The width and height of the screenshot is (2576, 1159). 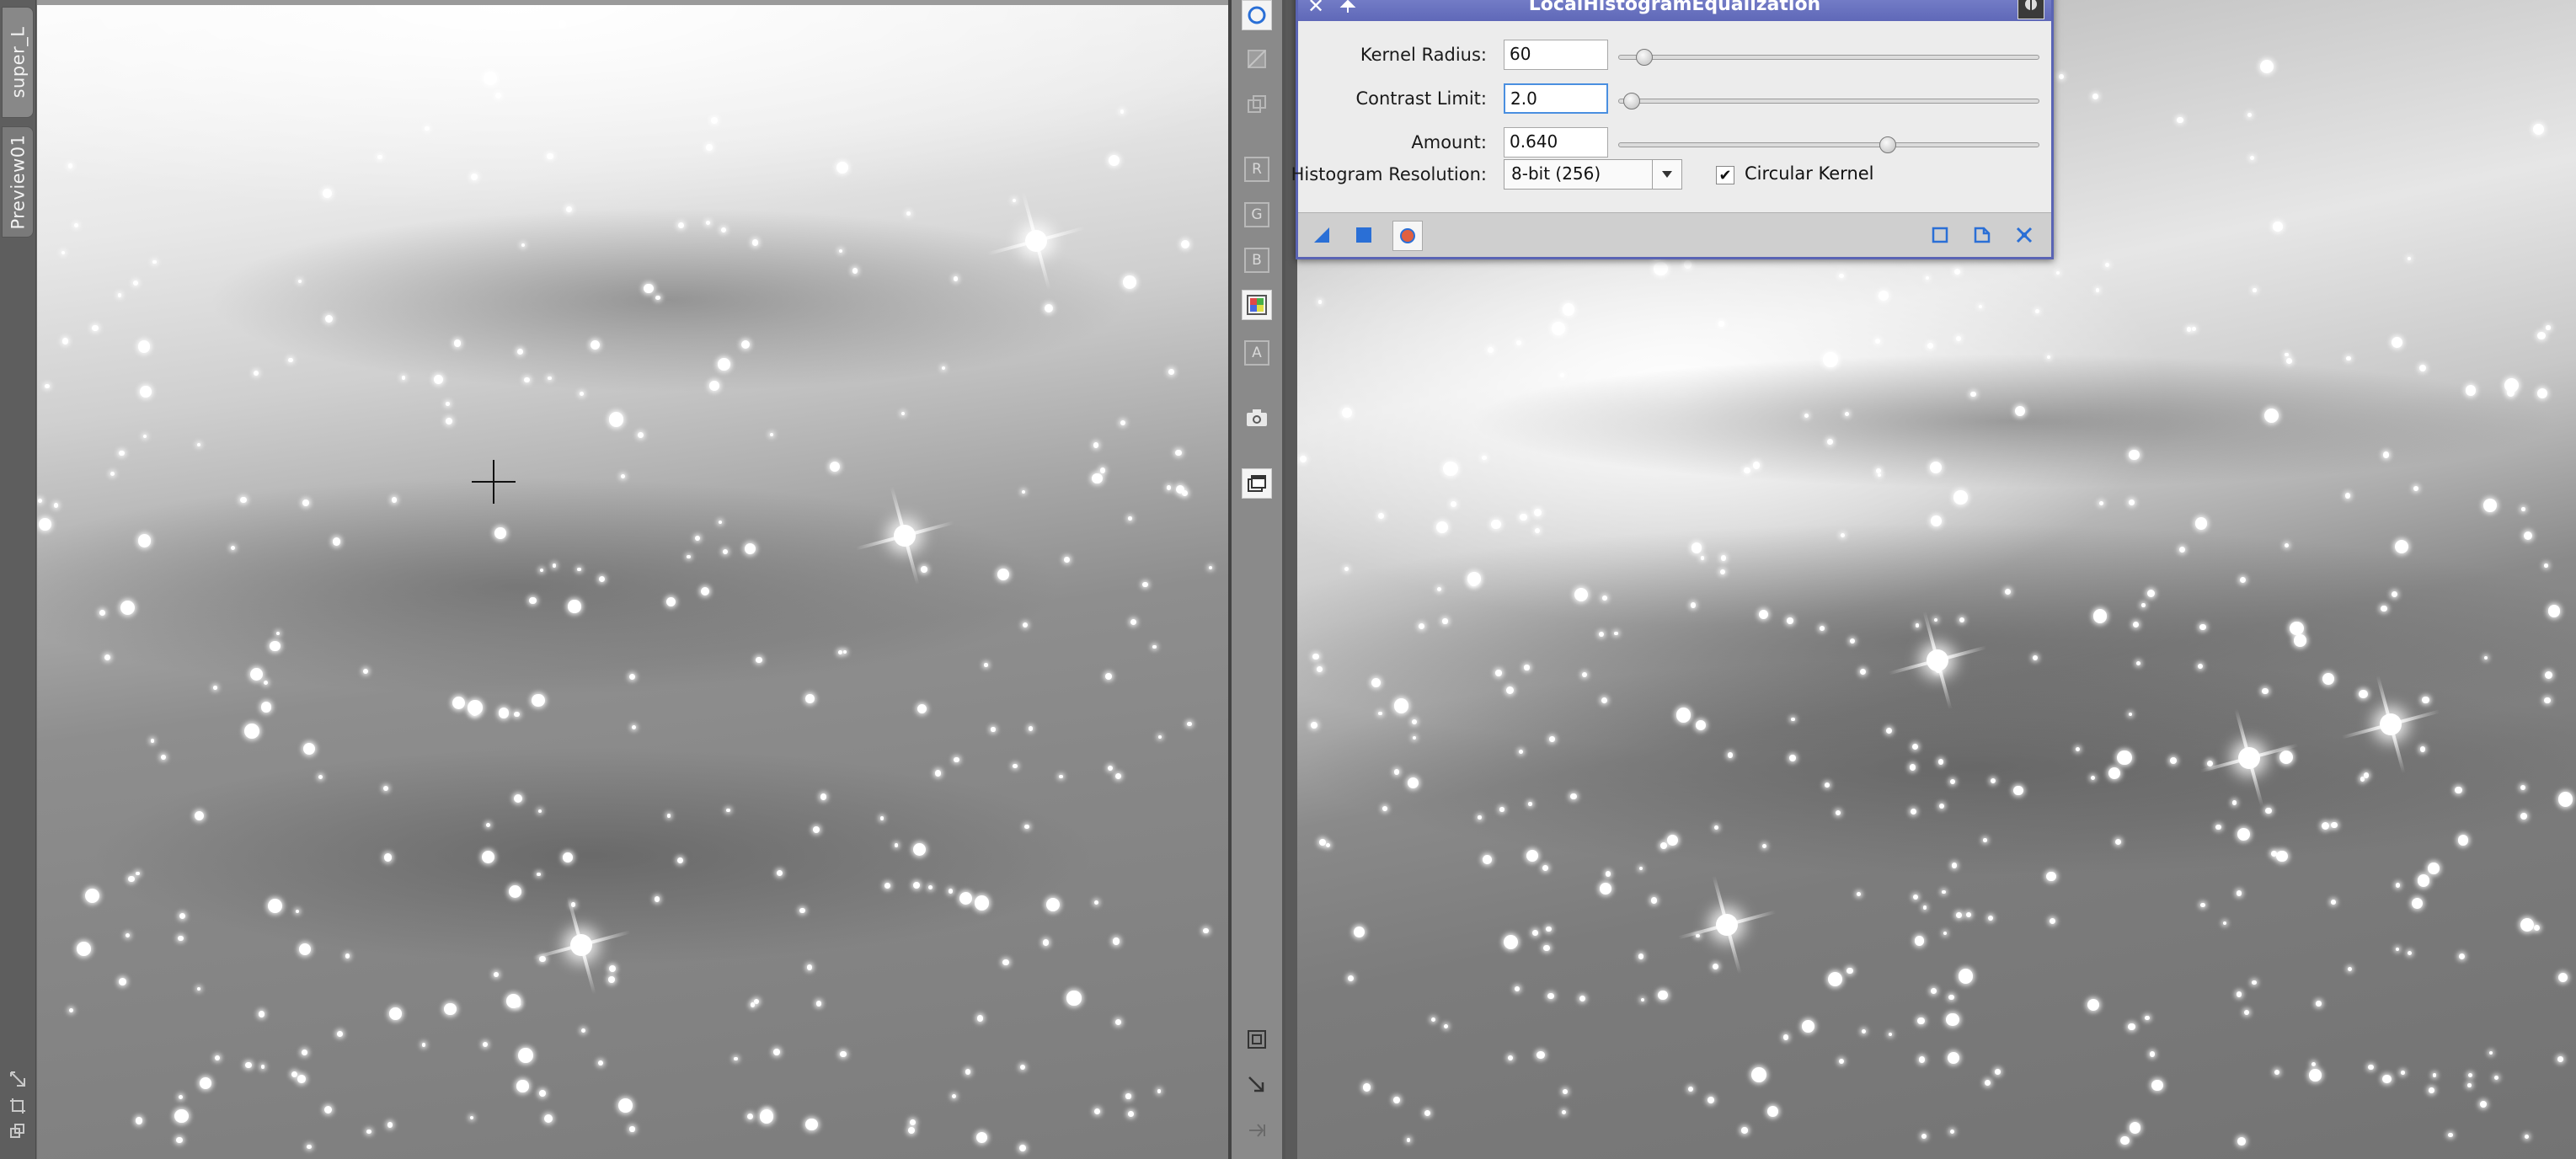 I want to click on channel-rgb-button, so click(x=1257, y=305).